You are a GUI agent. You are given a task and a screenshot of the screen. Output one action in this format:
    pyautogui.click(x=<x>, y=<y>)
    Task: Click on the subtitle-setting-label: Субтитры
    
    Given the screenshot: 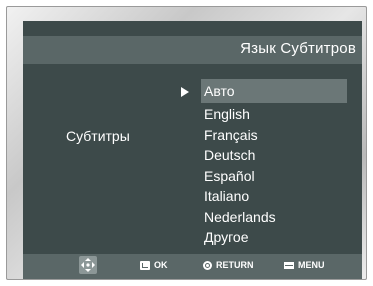 What is the action you would take?
    pyautogui.click(x=98, y=136)
    